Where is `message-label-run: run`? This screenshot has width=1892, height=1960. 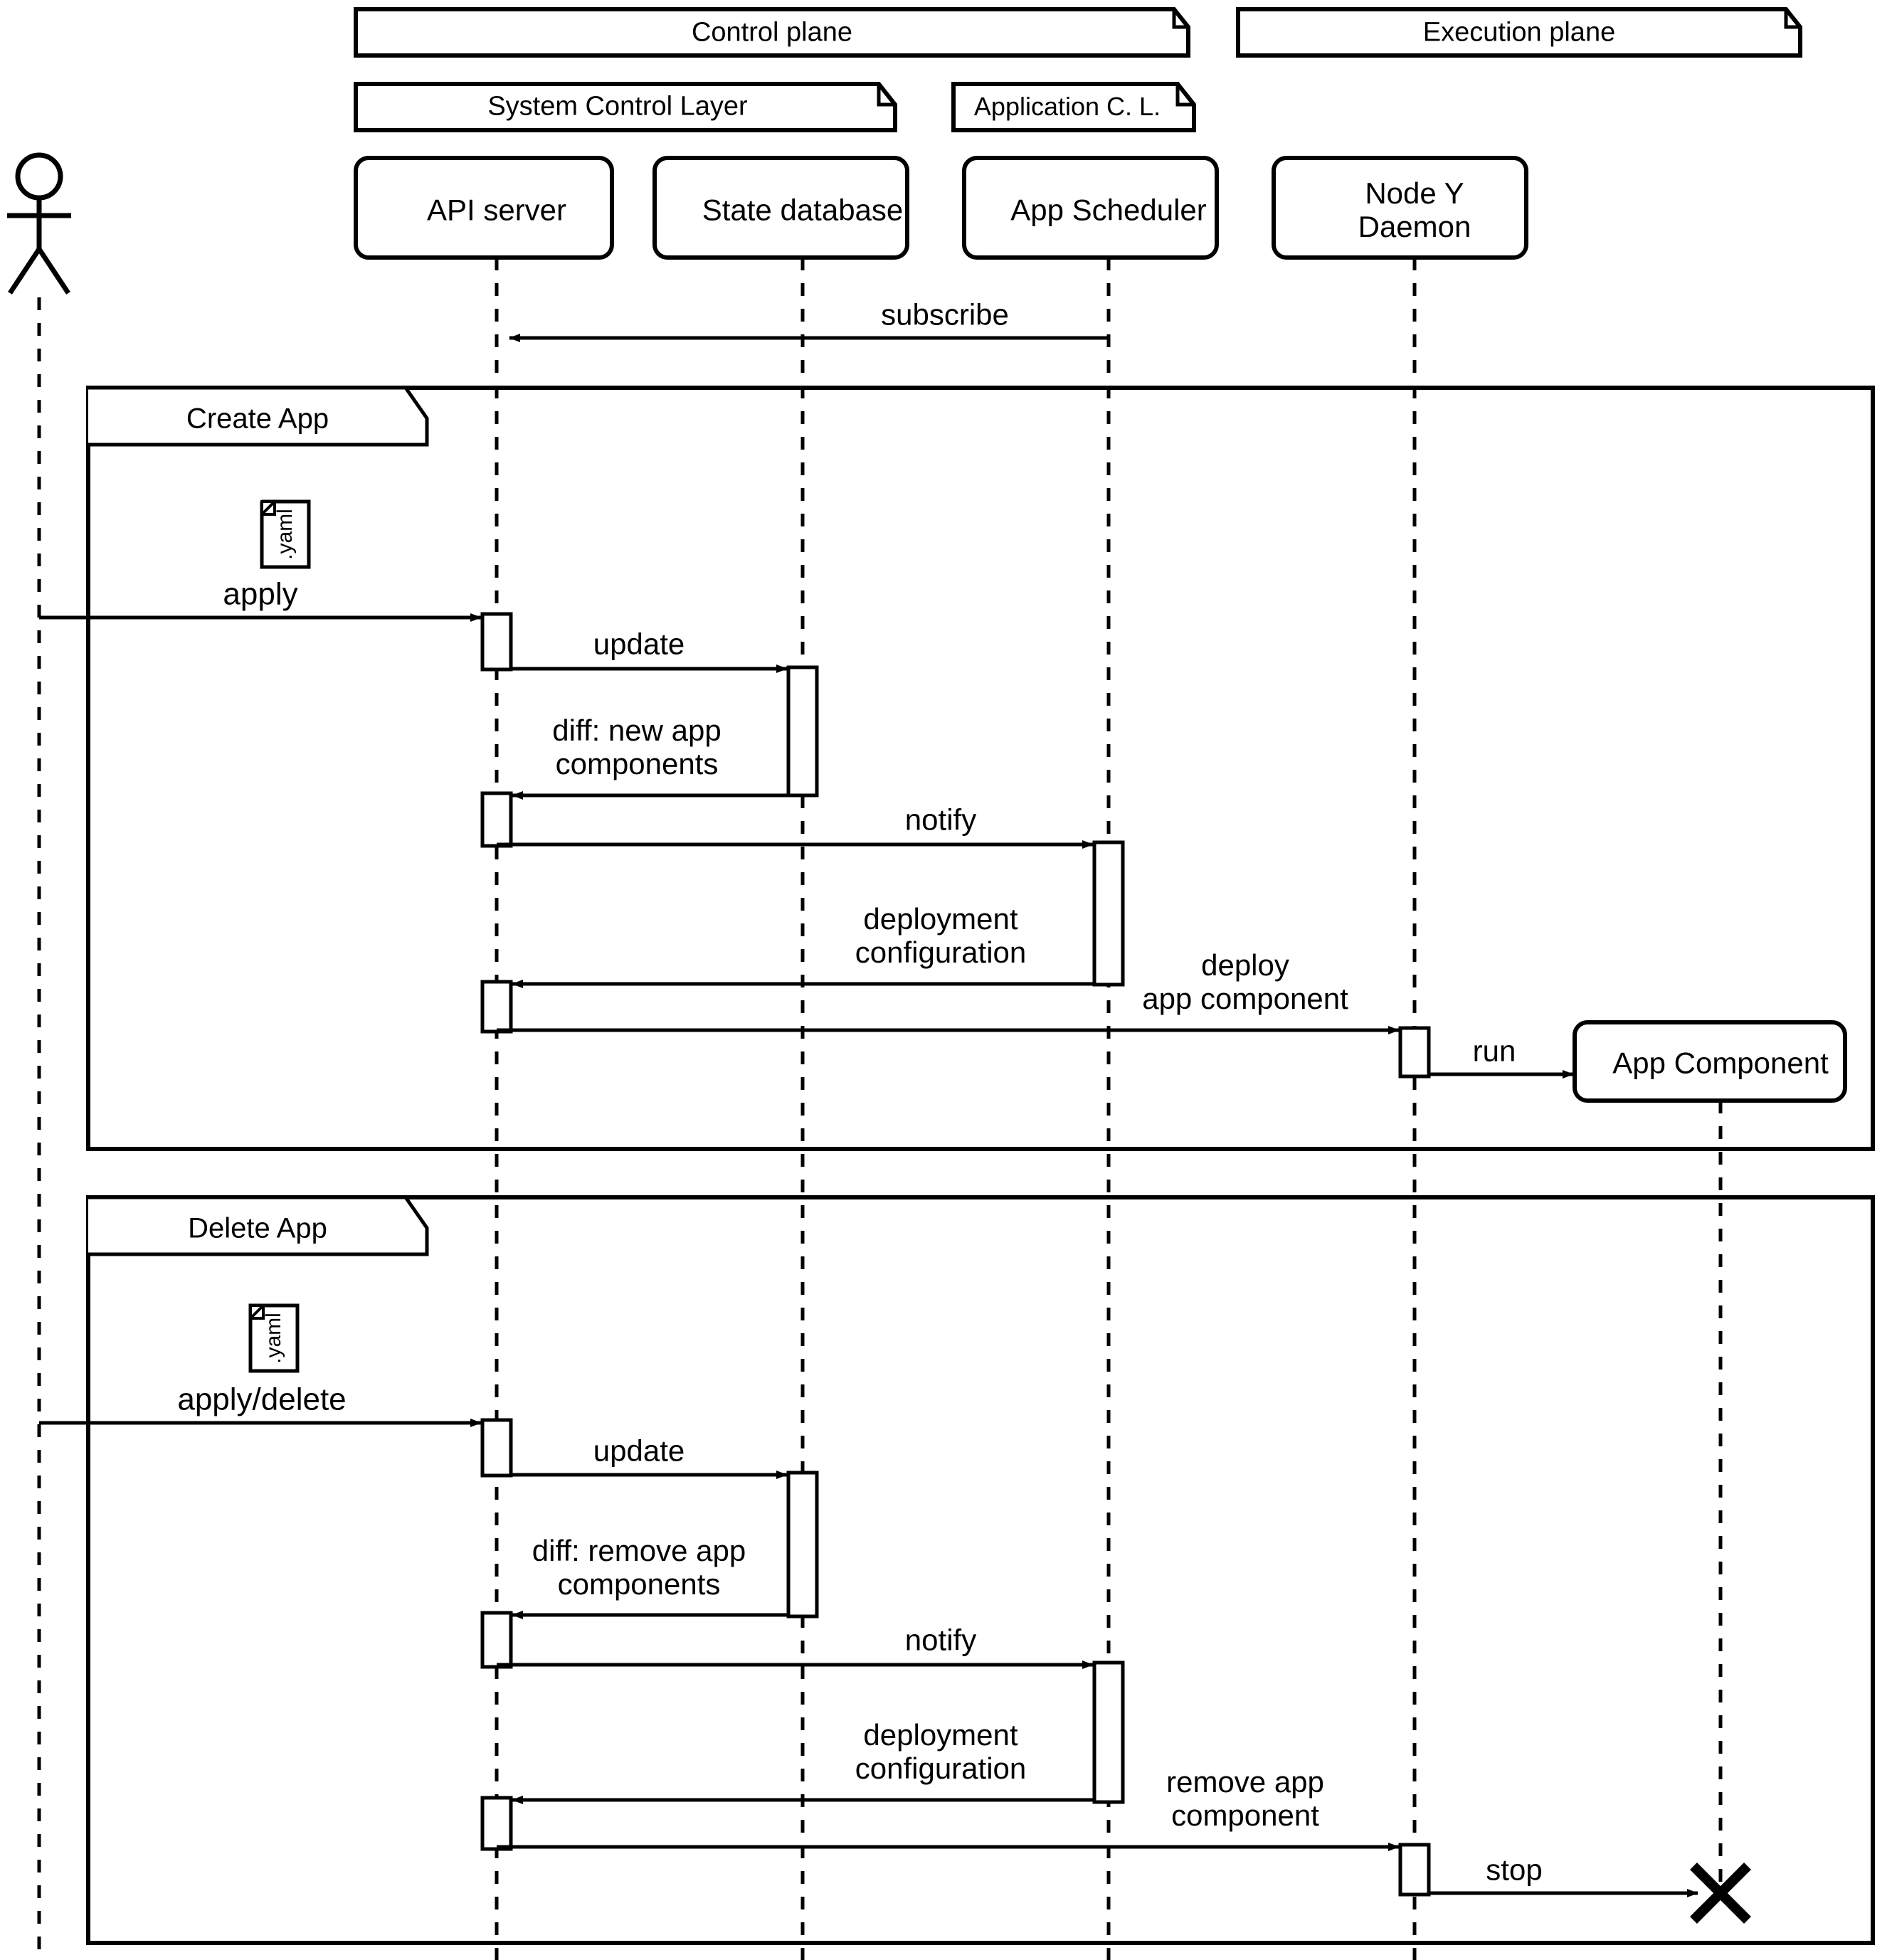
message-label-run: run is located at coordinates (1494, 1051).